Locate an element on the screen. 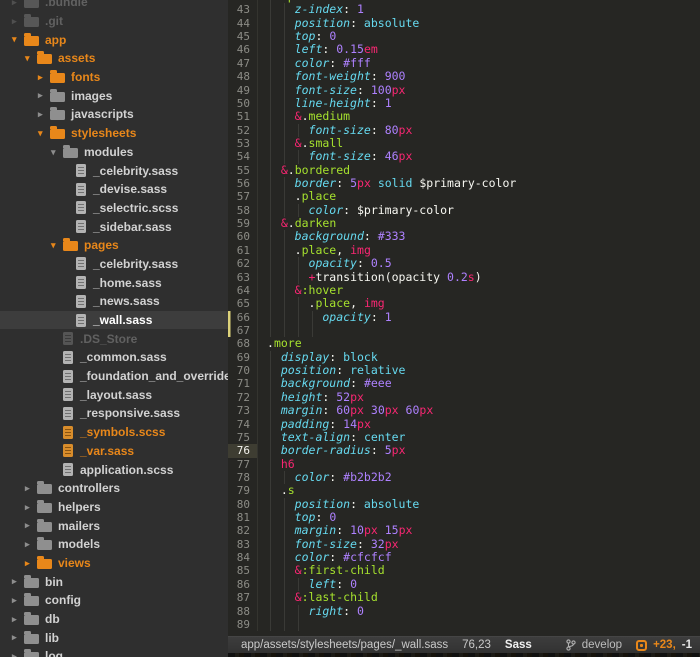 This screenshot has height=657, width=700. tree-folder-pages: ▾ pages is located at coordinates (114, 245).